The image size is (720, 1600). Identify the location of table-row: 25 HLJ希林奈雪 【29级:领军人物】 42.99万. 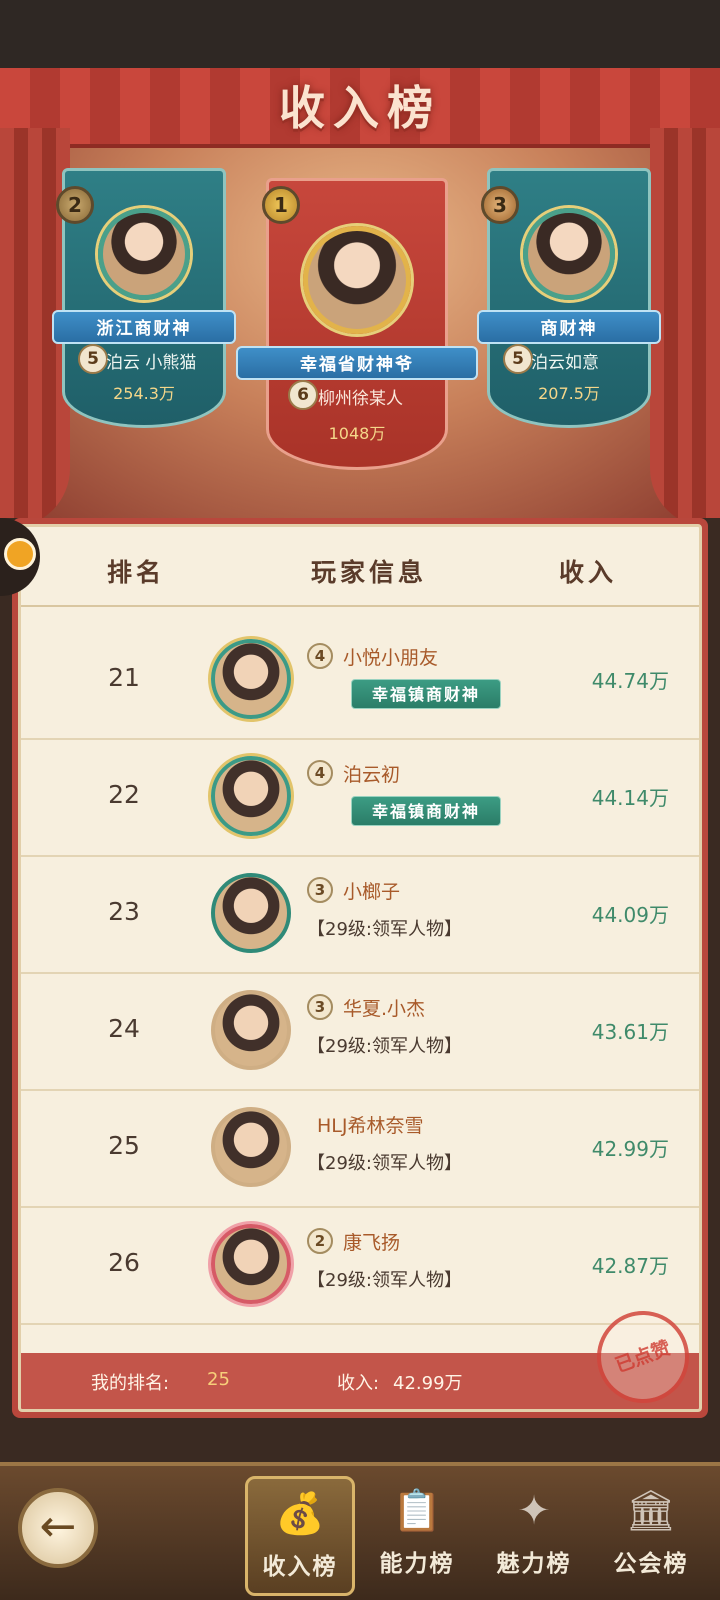
(360, 1149).